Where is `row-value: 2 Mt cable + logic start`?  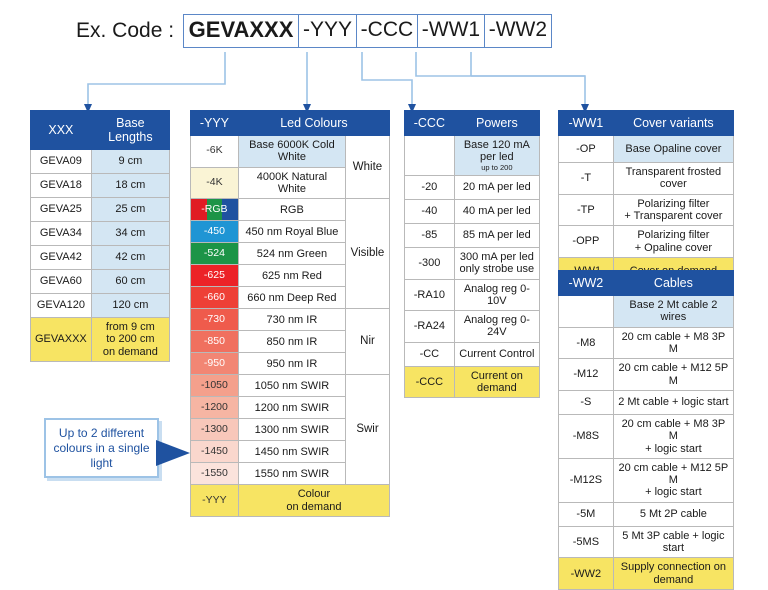 row-value: 2 Mt cable + logic start is located at coordinates (673, 402).